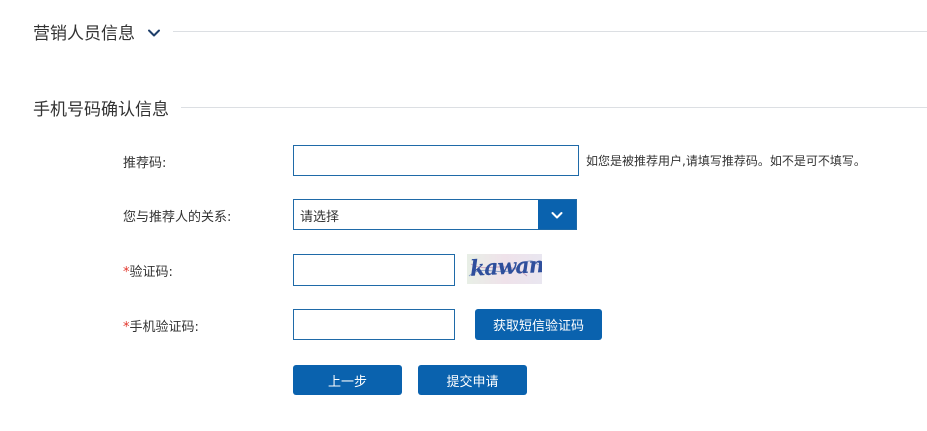  I want to click on relationship-label-text: 您与推荐人的关系:, so click(177, 217).